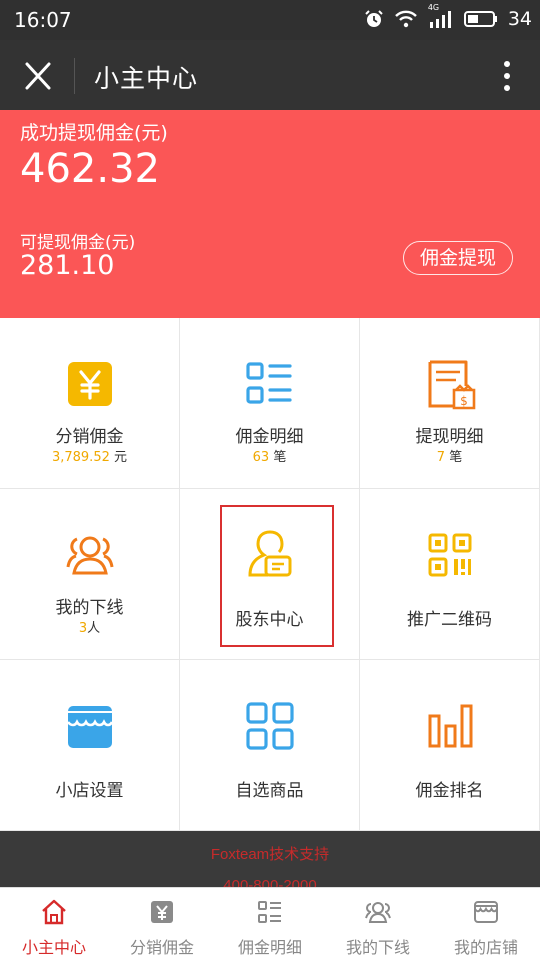  What do you see at coordinates (450, 384) in the screenshot?
I see `receipt-icon: $` at bounding box center [450, 384].